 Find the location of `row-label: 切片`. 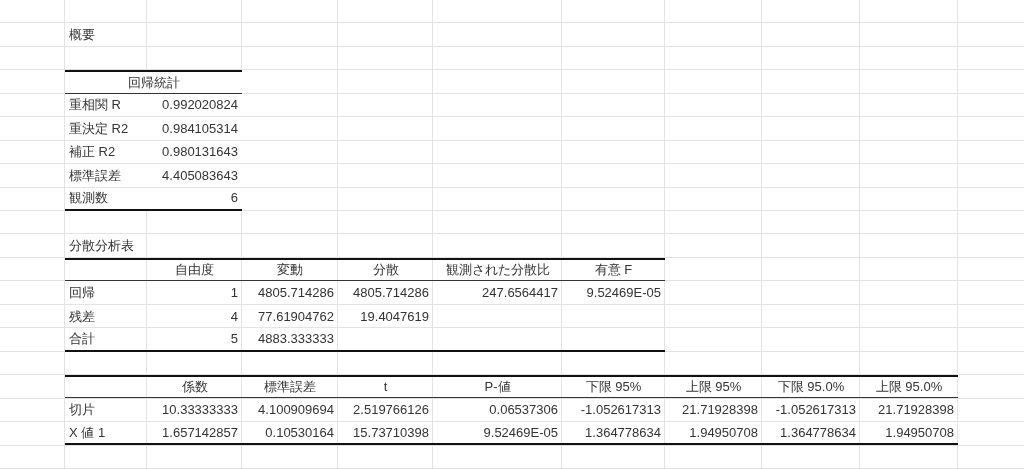

row-label: 切片 is located at coordinates (82, 410).